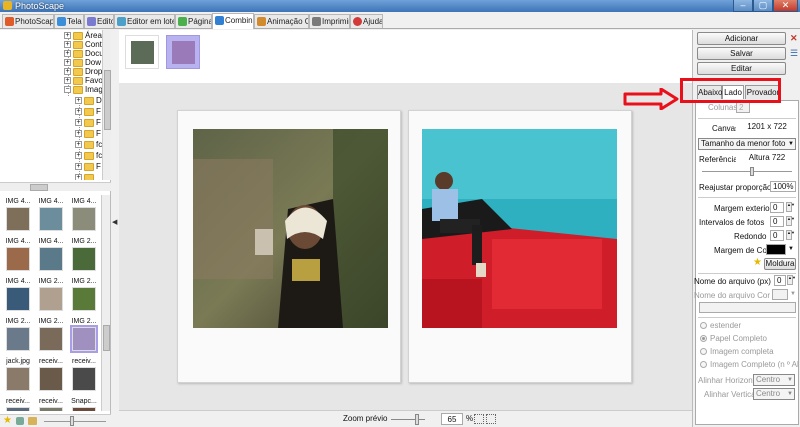 The image size is (800, 427). I want to click on full-paper-radio, so click(703, 338).